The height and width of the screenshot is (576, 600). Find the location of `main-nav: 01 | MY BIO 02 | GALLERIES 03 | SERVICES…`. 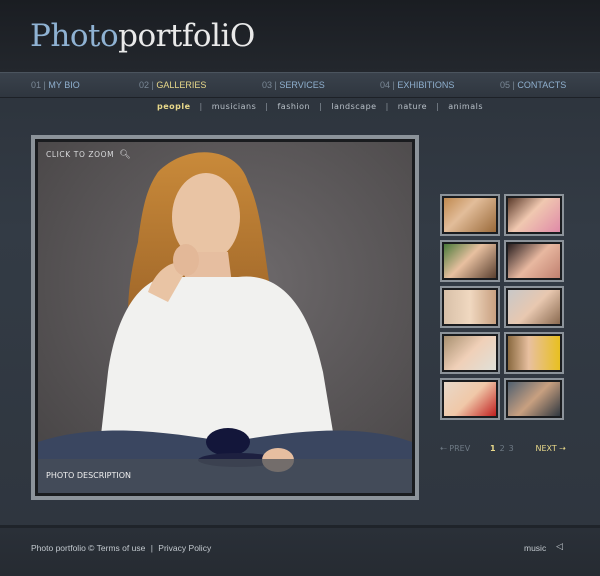

main-nav: 01 | MY BIO 02 | GALLERIES 03 | SERVICES… is located at coordinates (300, 85).